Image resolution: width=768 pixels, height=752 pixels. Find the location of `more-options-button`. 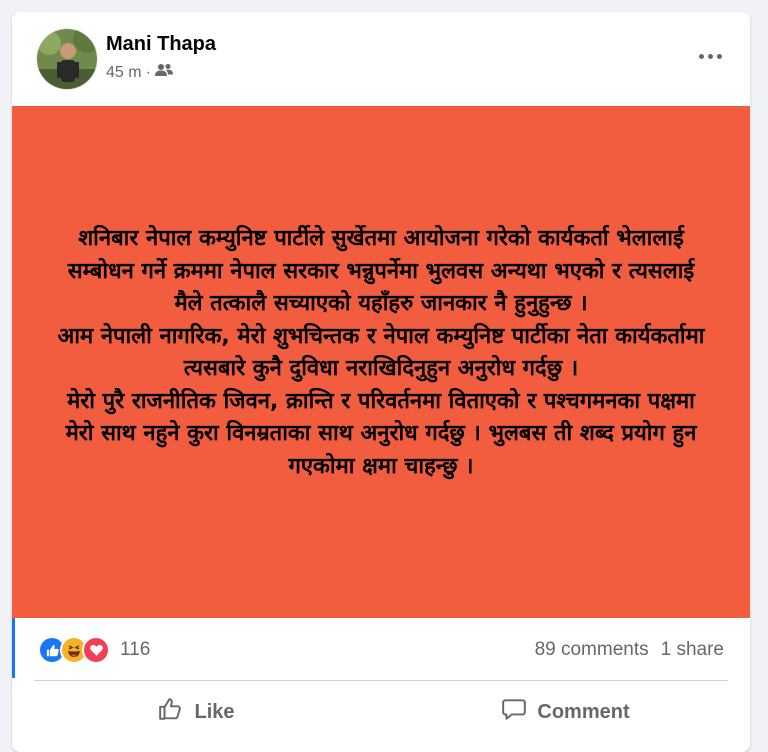

more-options-button is located at coordinates (710, 56).